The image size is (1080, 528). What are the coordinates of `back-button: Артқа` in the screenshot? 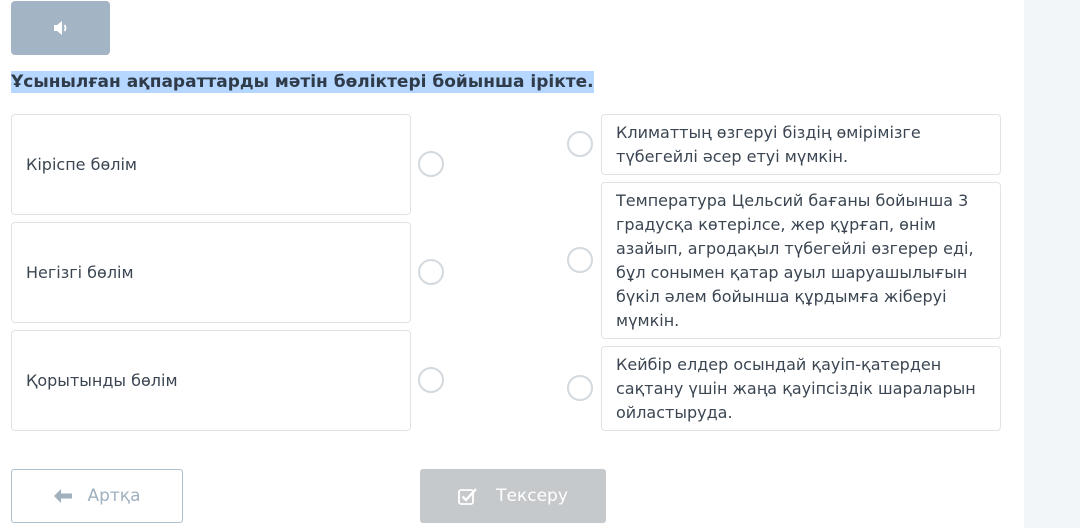 It's located at (97, 496).